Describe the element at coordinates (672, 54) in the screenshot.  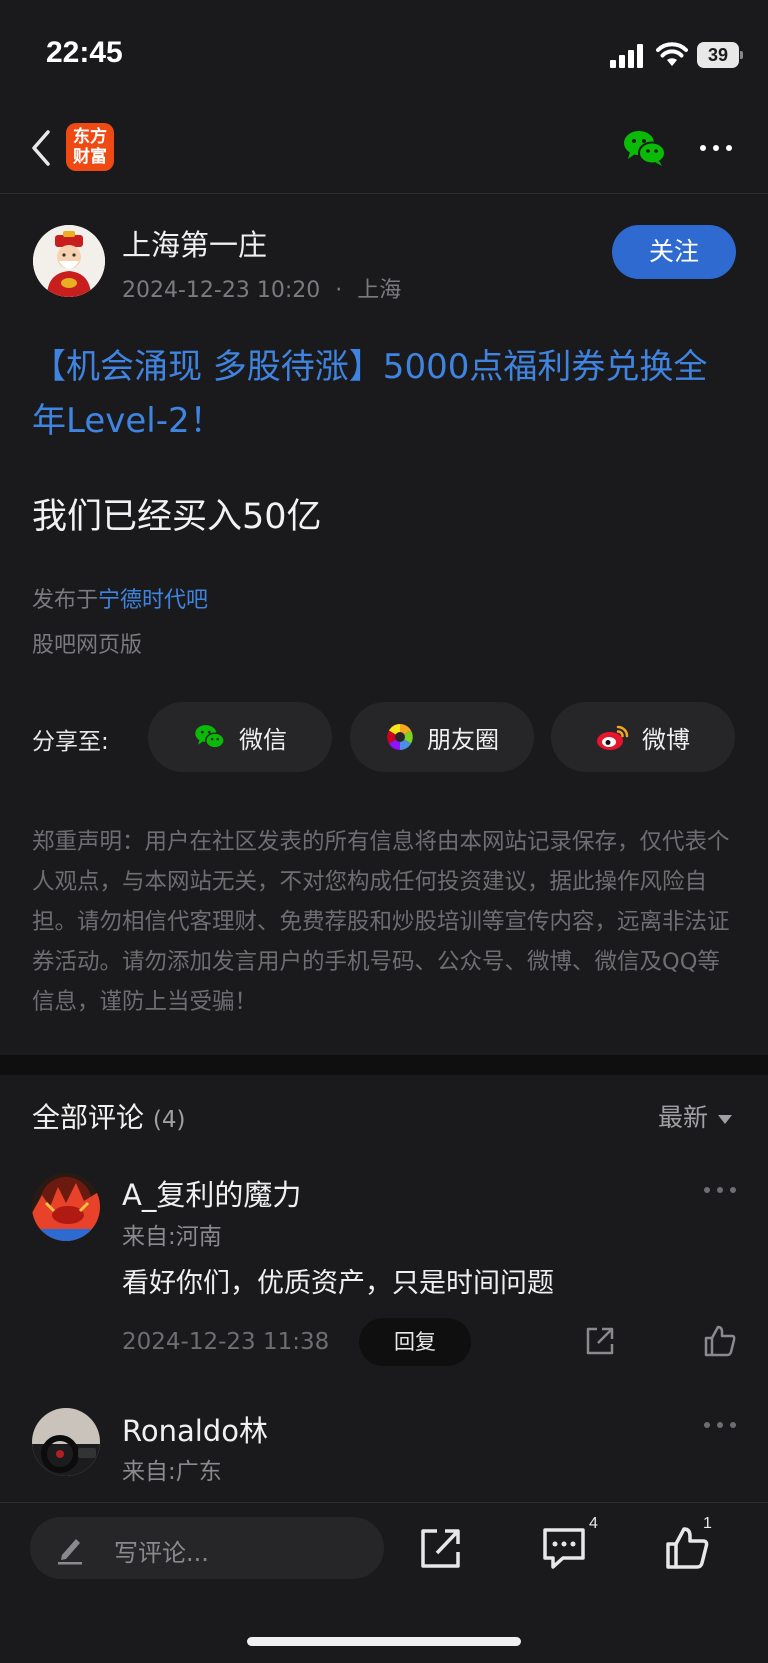
I see `wifi-icon` at that location.